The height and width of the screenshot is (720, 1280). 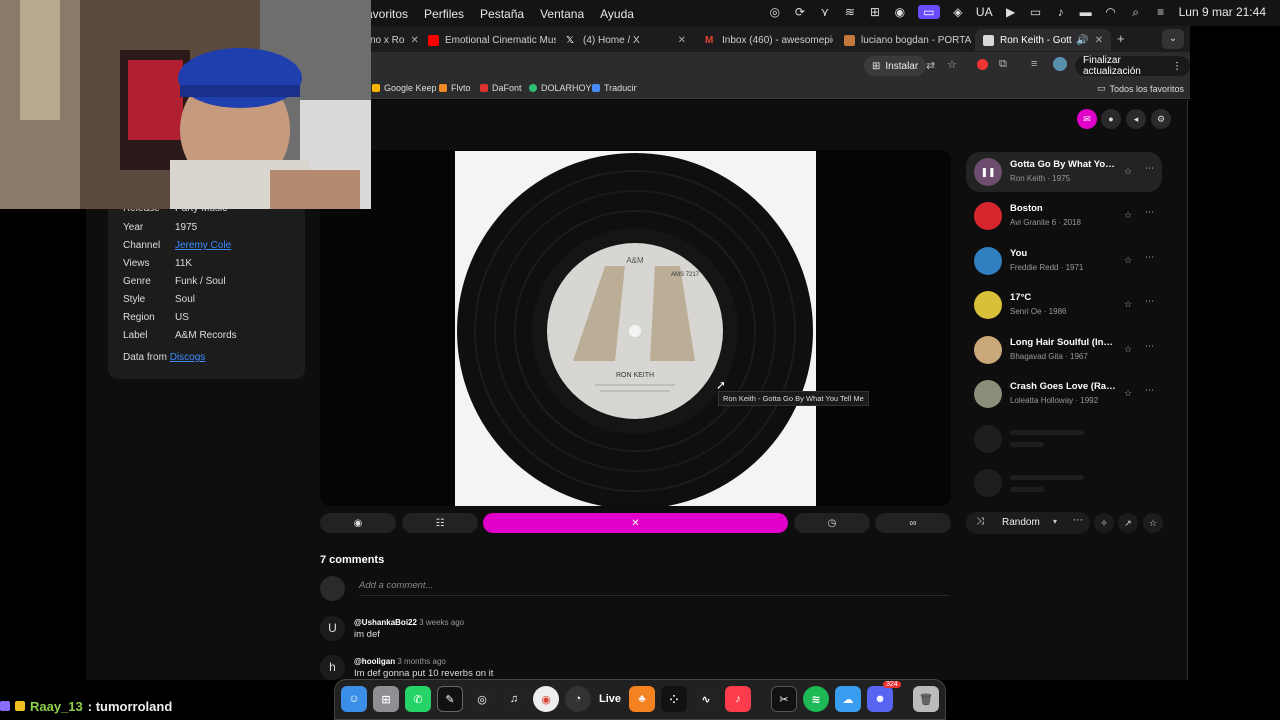 I want to click on creative-cloud-icon: ◎, so click(x=775, y=12).